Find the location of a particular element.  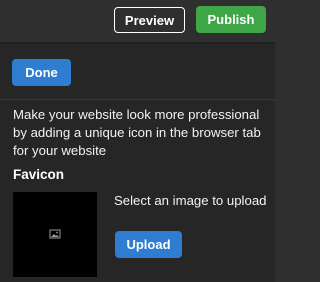

top-toolbar: Preview Publish is located at coordinates (137, 21).